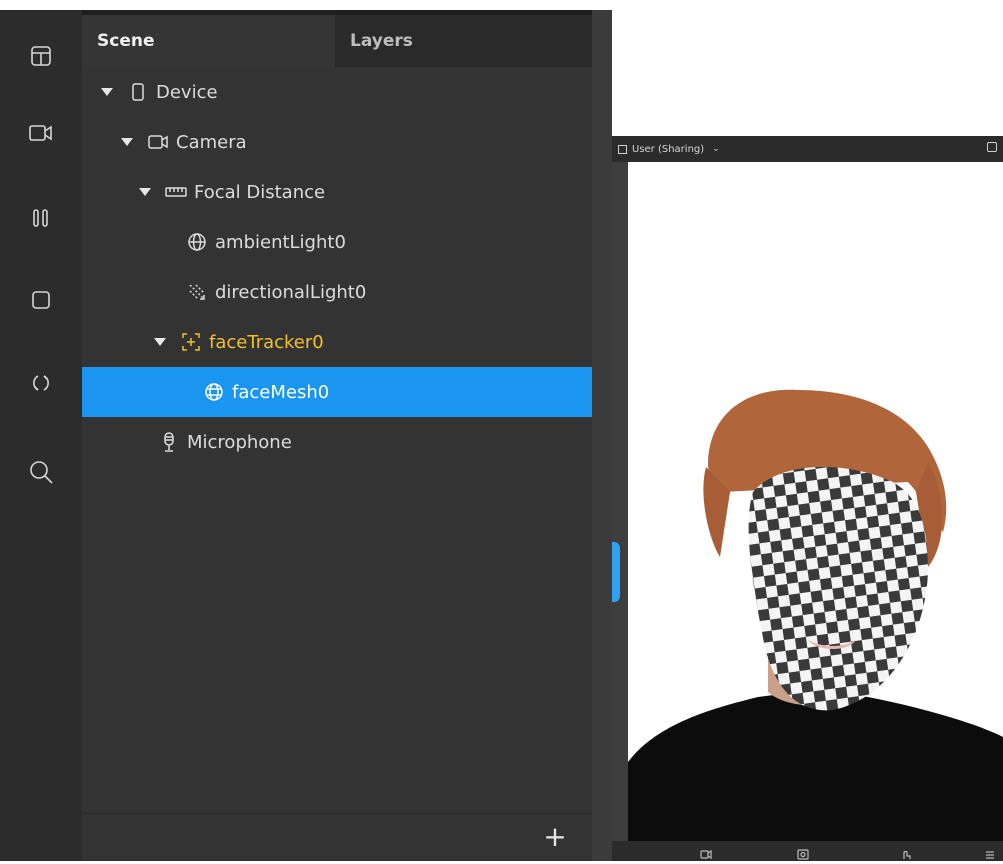  What do you see at coordinates (803, 852) in the screenshot?
I see `screenshot-icon` at bounding box center [803, 852].